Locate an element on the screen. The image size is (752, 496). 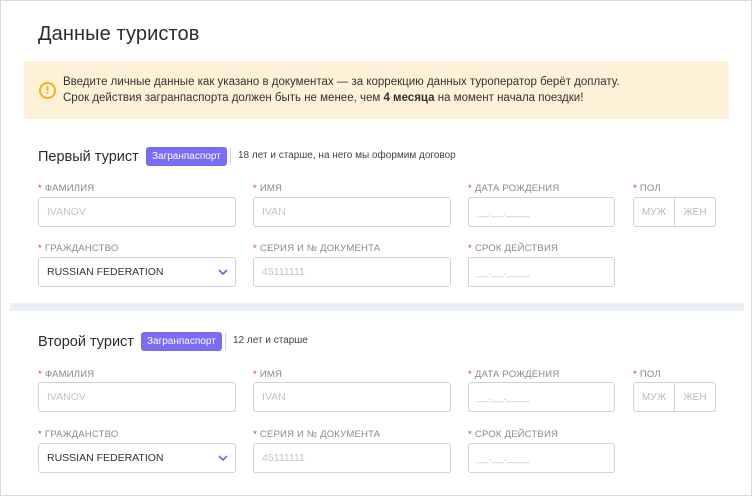
tourist-title: Второй турист is located at coordinates (86, 342).